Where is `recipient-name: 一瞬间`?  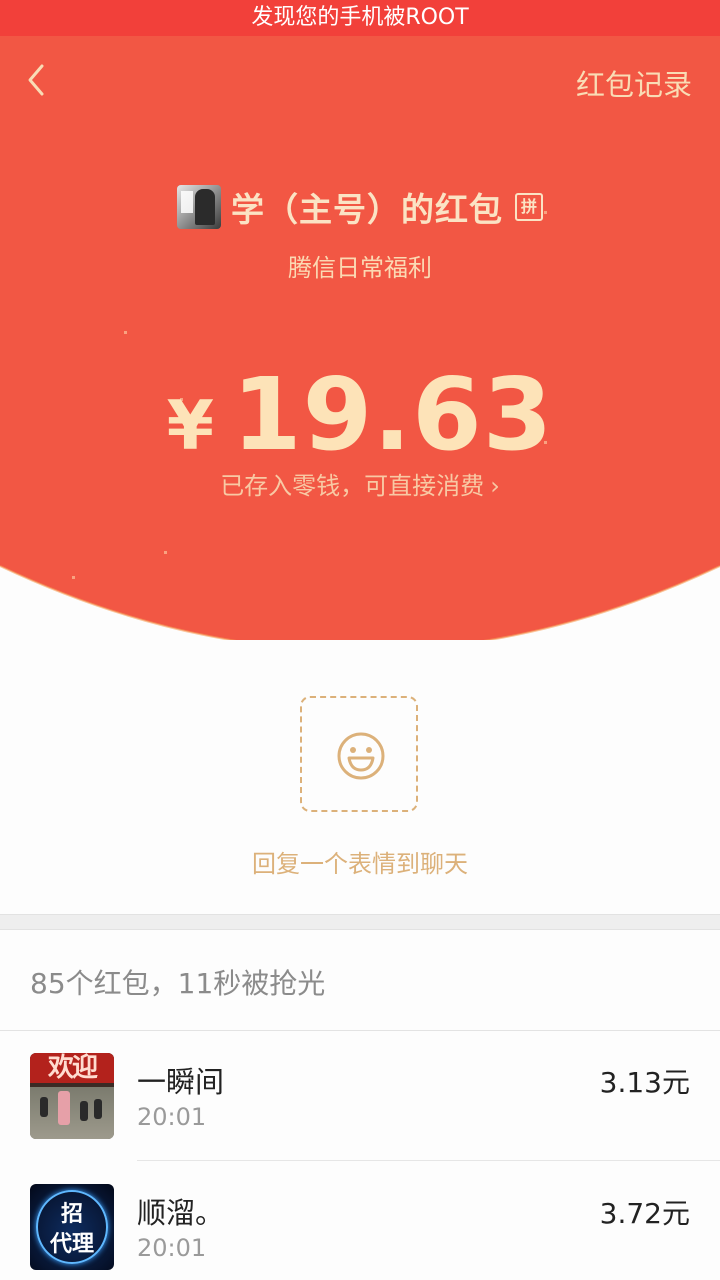
recipient-name: 一瞬间 is located at coordinates (181, 1082).